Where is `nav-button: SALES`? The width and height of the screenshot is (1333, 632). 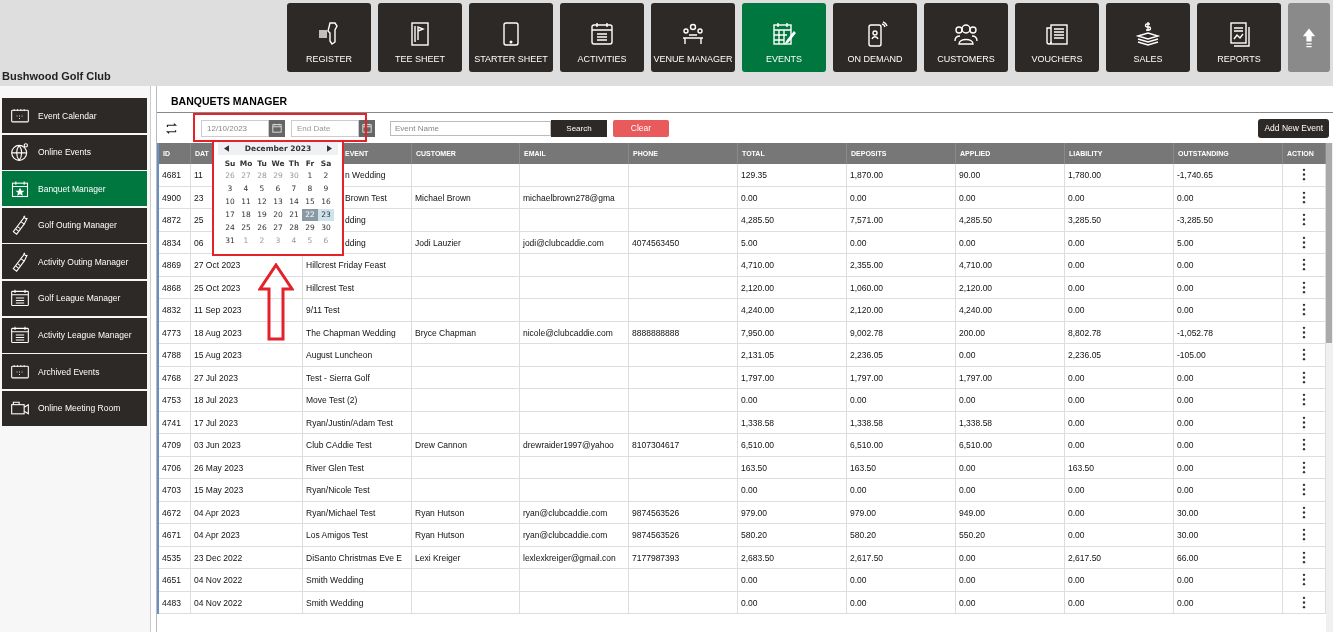 nav-button: SALES is located at coordinates (1148, 37).